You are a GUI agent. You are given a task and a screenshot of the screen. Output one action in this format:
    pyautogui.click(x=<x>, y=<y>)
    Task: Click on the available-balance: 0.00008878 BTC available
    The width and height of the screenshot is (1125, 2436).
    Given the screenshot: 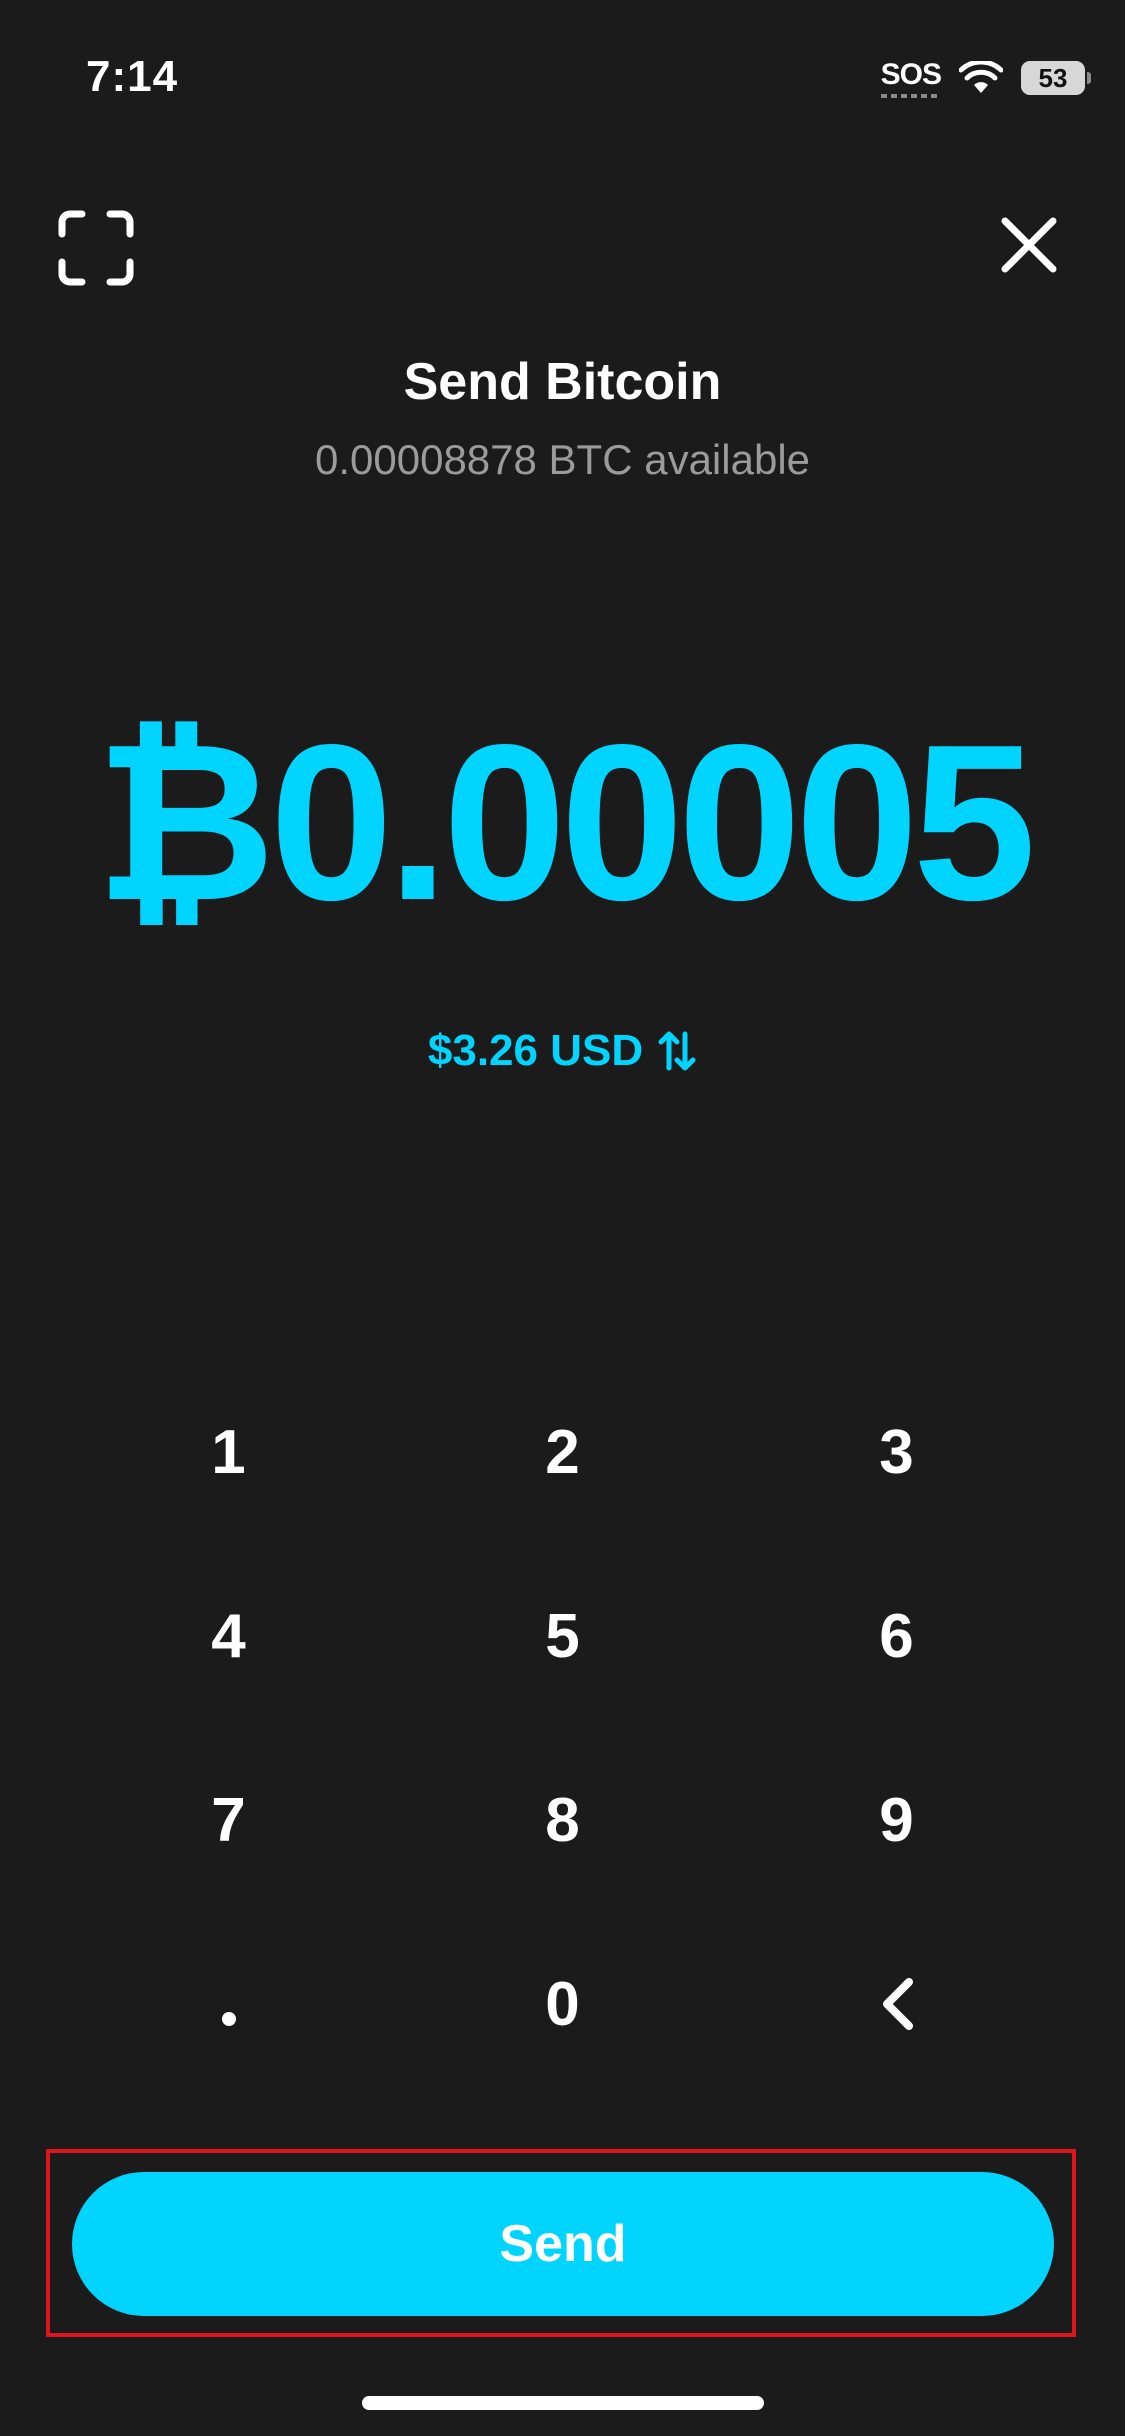 What is the action you would take?
    pyautogui.click(x=562, y=459)
    